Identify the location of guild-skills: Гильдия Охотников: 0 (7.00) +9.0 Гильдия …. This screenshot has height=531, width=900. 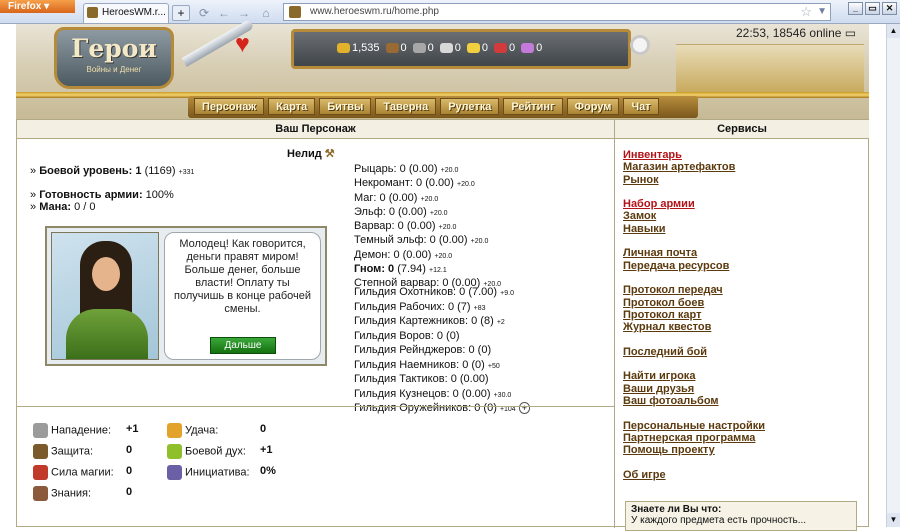
(442, 351).